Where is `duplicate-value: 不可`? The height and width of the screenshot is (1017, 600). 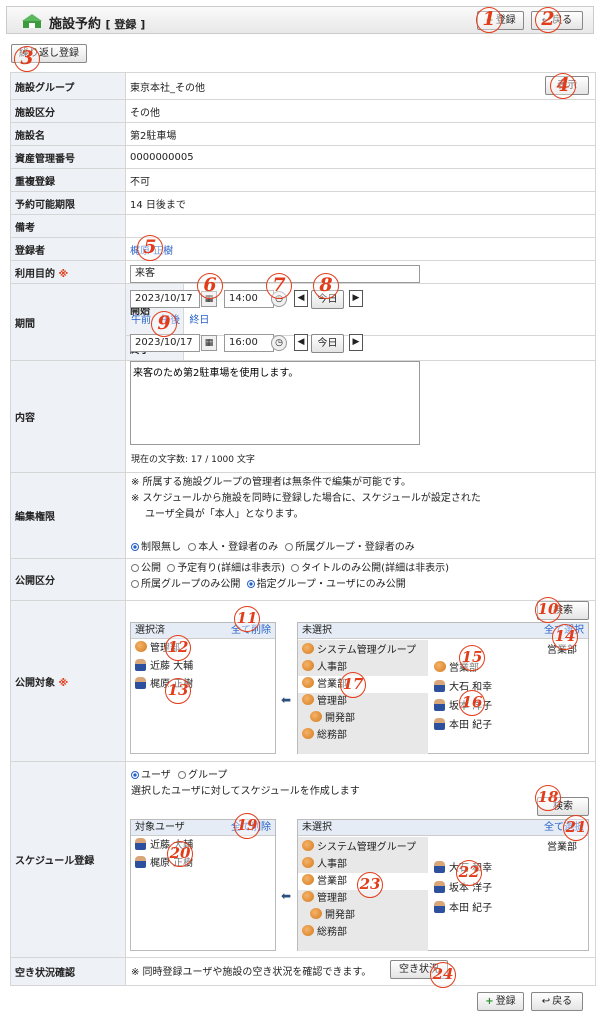 duplicate-value: 不可 is located at coordinates (360, 180).